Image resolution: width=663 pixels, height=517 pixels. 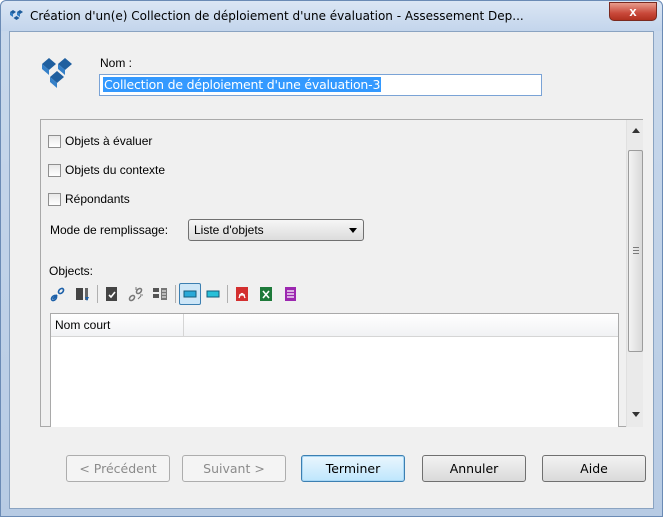 I want to click on select-all-icon, so click(x=190, y=294).